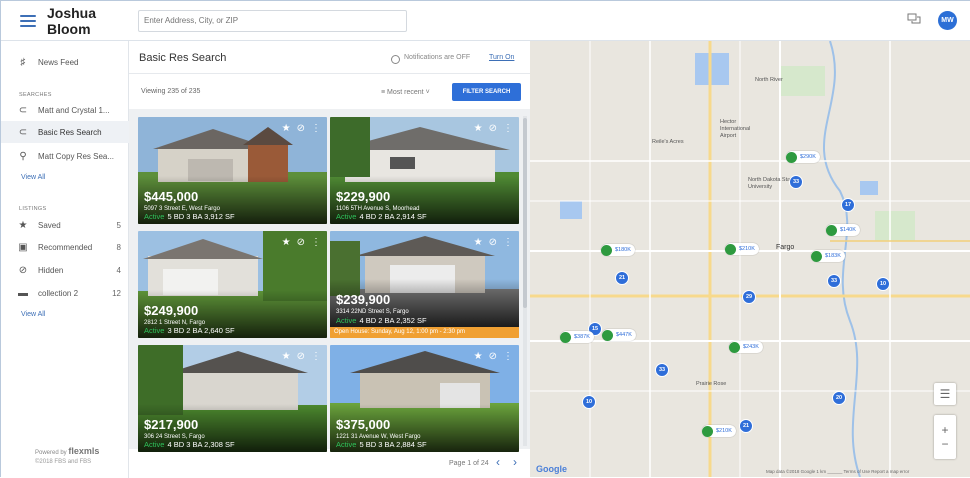 This screenshot has width=970, height=478. Describe the element at coordinates (746, 347) in the screenshot. I see `price-marker: $243K` at that location.